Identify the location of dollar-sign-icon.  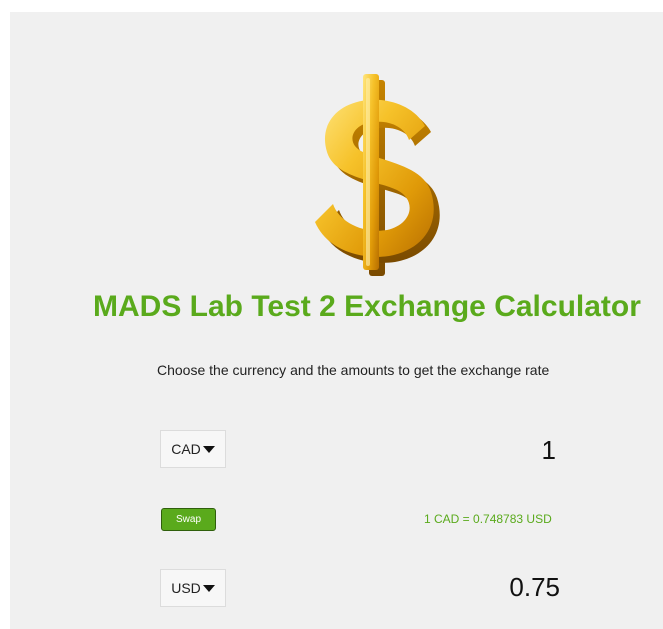
(377, 175).